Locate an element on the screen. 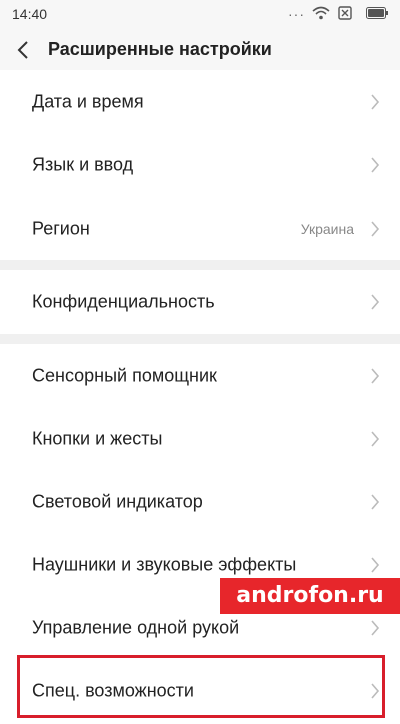 This screenshot has height=724, width=400. settings-item-label: Световой индикатор is located at coordinates (117, 501).